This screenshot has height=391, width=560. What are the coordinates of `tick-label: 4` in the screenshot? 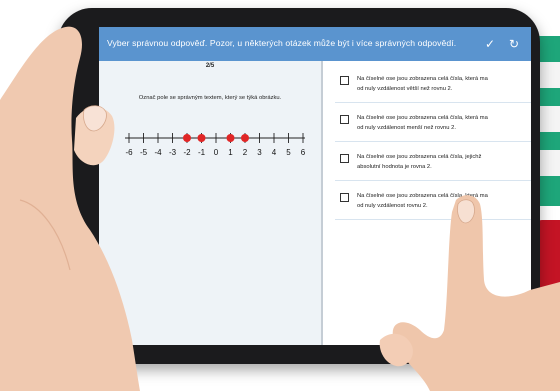 It's located at (274, 152).